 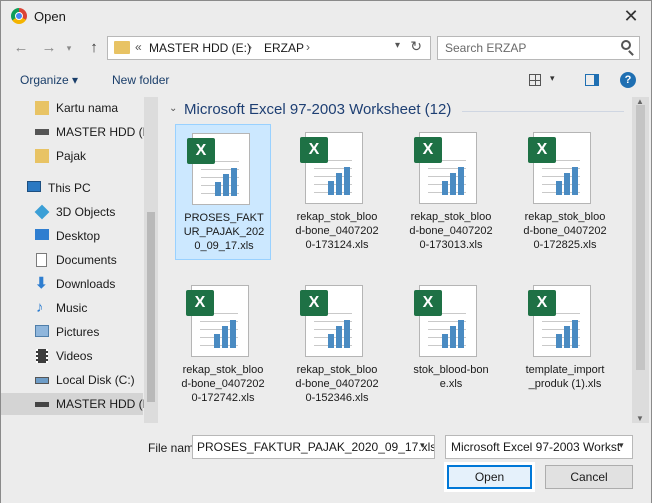 I want to click on help-icon: ?, so click(x=628, y=80).